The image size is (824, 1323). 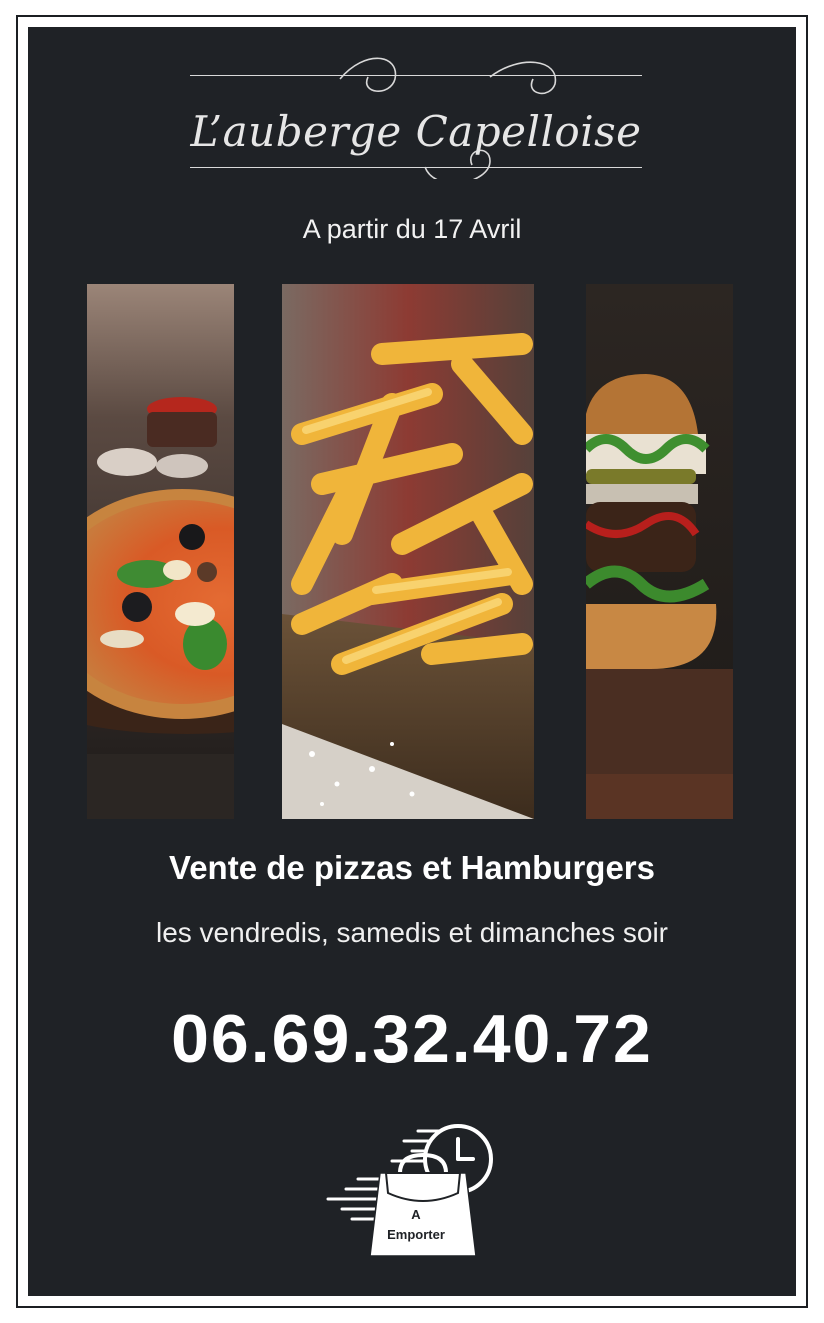 I want to click on fries-photo, so click(x=408, y=551).